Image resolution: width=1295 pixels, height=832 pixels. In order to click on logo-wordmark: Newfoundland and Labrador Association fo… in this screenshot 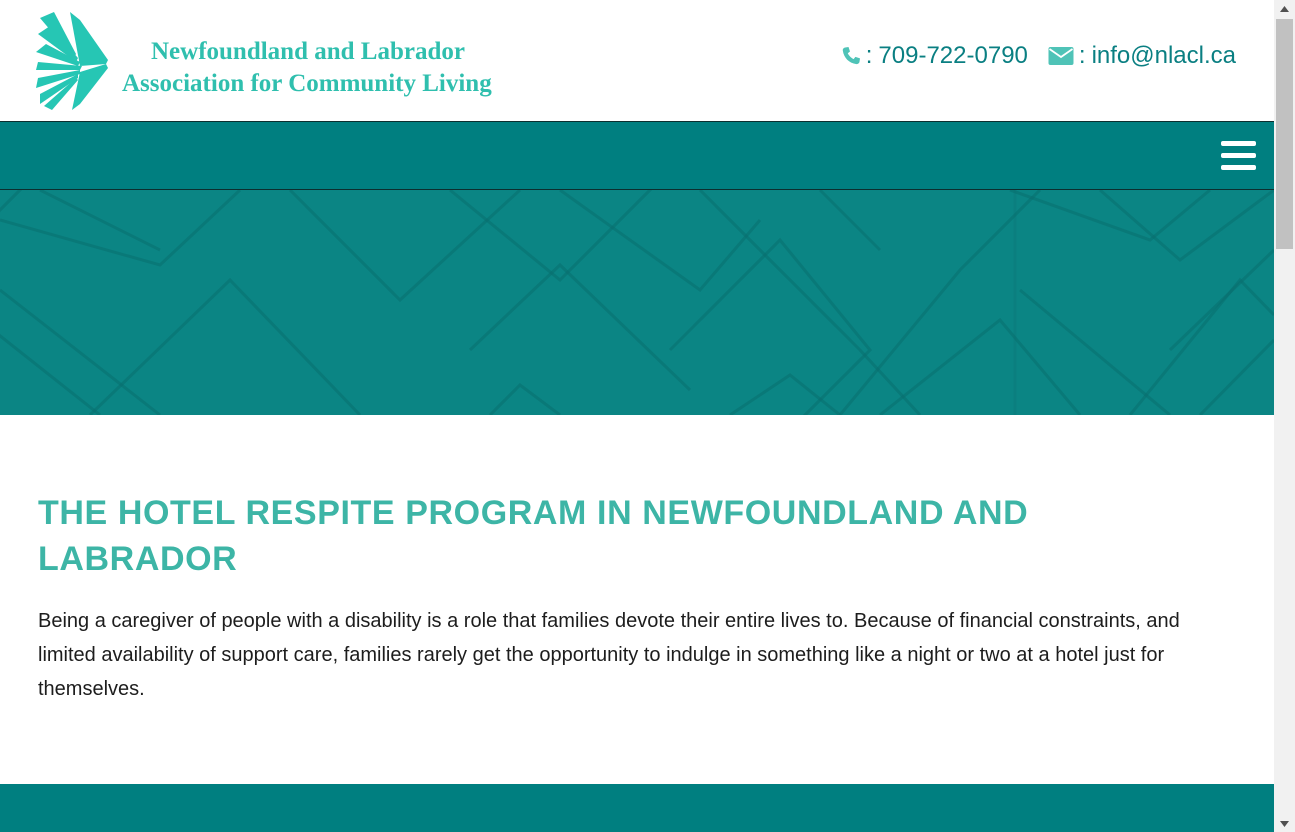, I will do `click(307, 68)`.